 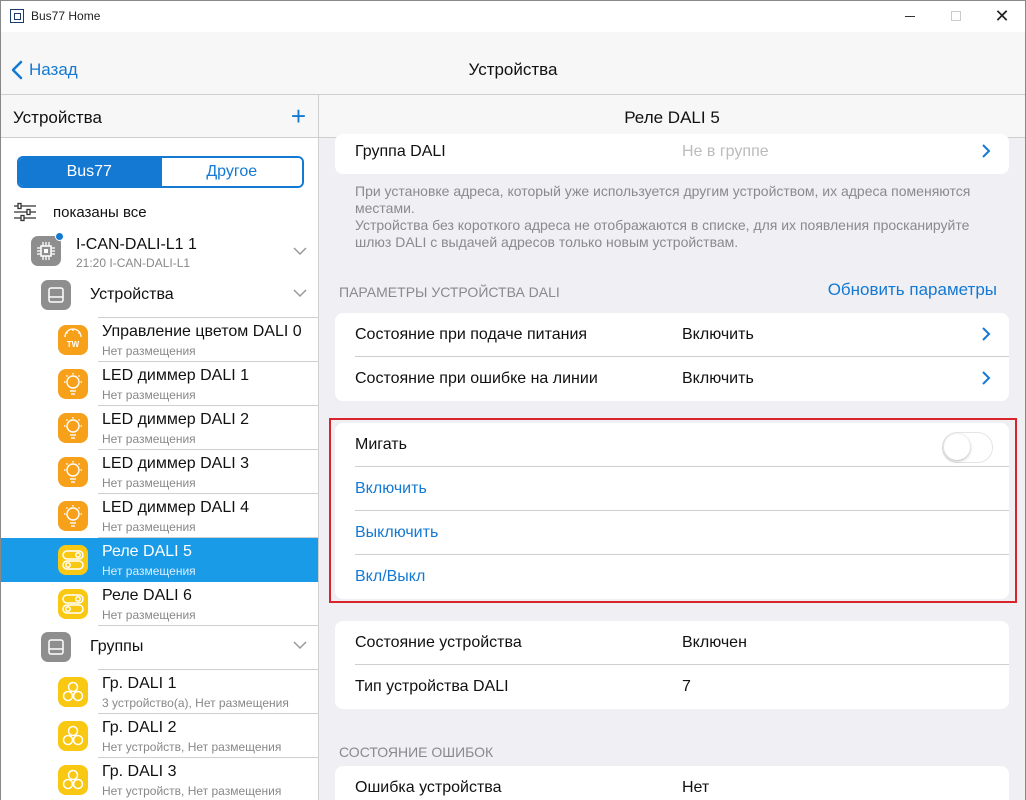 I want to click on group-item: Гр. DALI 3 Нет устройств, Нет размещения, so click(x=159, y=779).